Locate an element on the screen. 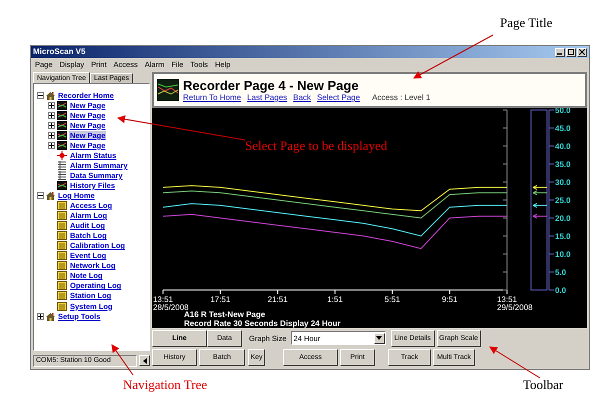  x-tick-label: 17:51 is located at coordinates (220, 299).